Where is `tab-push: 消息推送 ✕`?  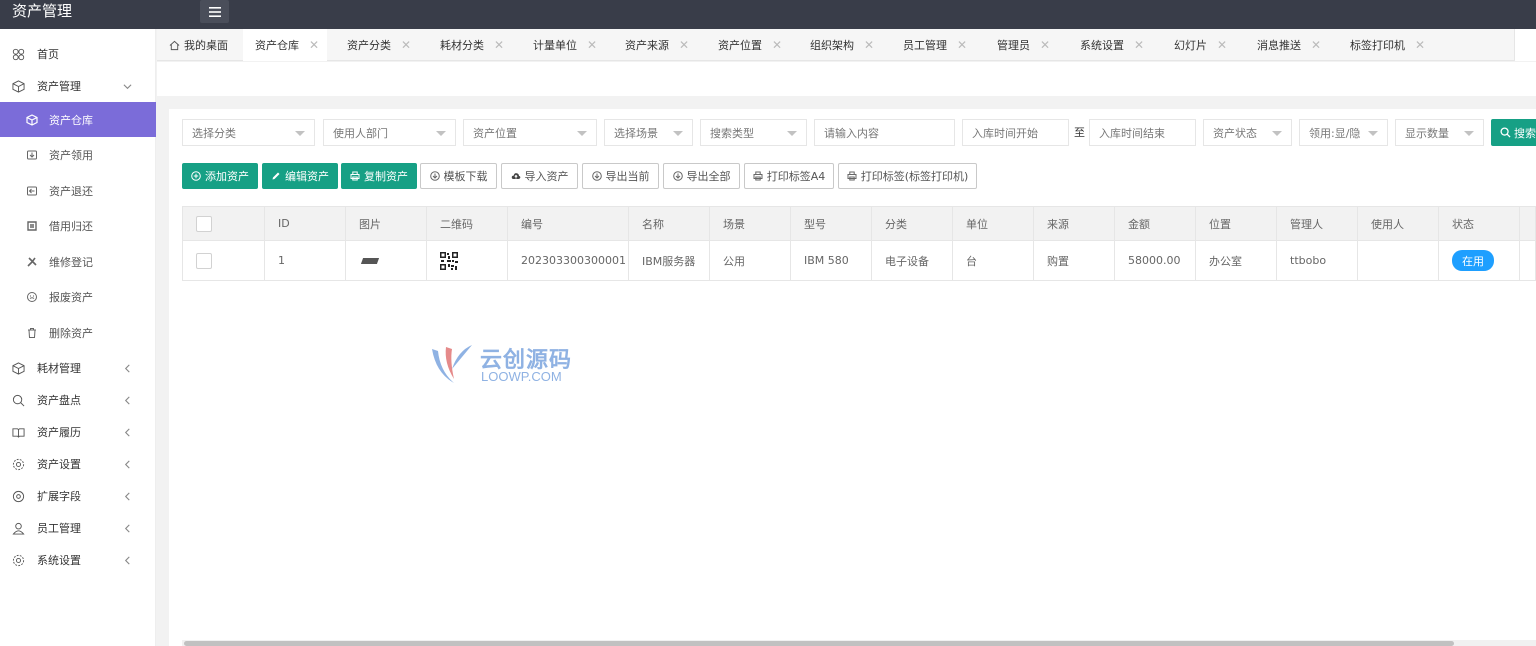 tab-push: 消息推送 ✕ is located at coordinates (1289, 45).